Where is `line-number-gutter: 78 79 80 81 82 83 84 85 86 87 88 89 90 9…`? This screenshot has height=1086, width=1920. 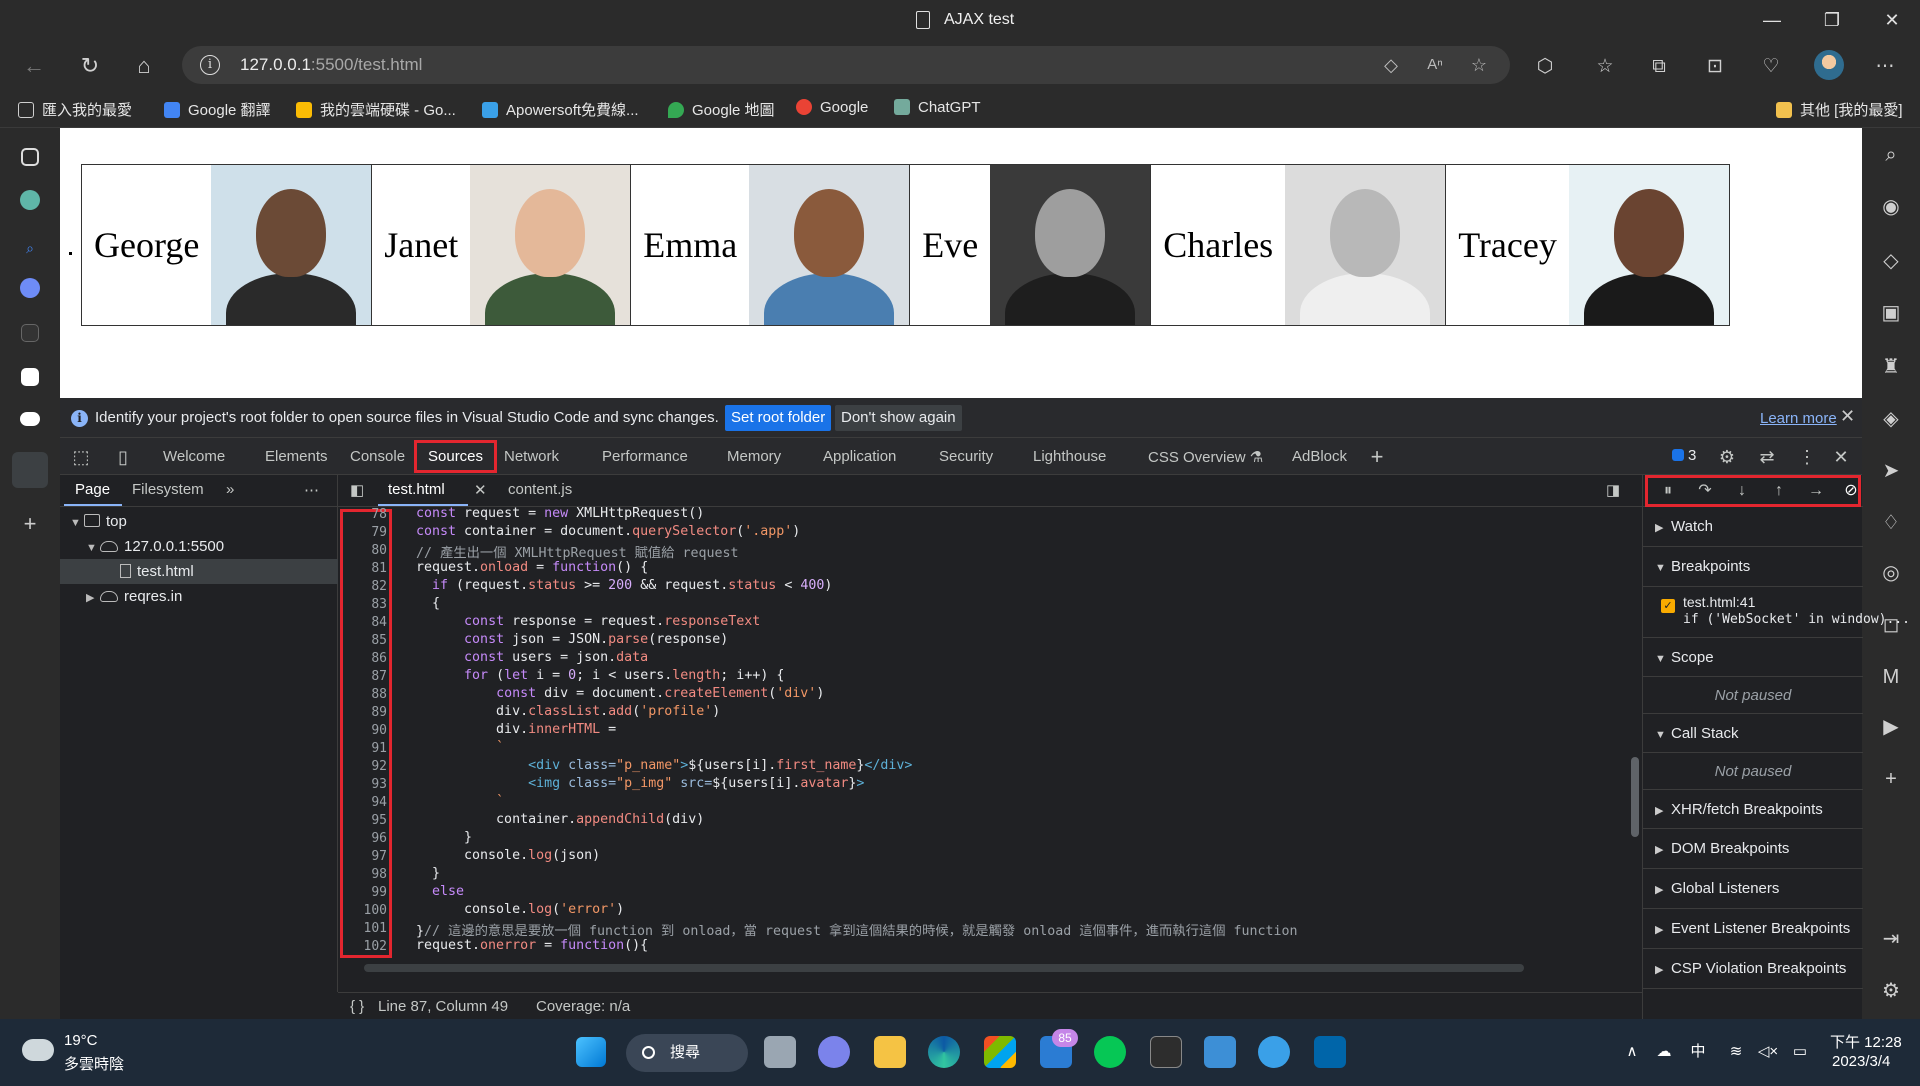
line-number-gutter: 78 79 80 81 82 83 84 85 86 87 88 89 90 9… is located at coordinates (366, 733).